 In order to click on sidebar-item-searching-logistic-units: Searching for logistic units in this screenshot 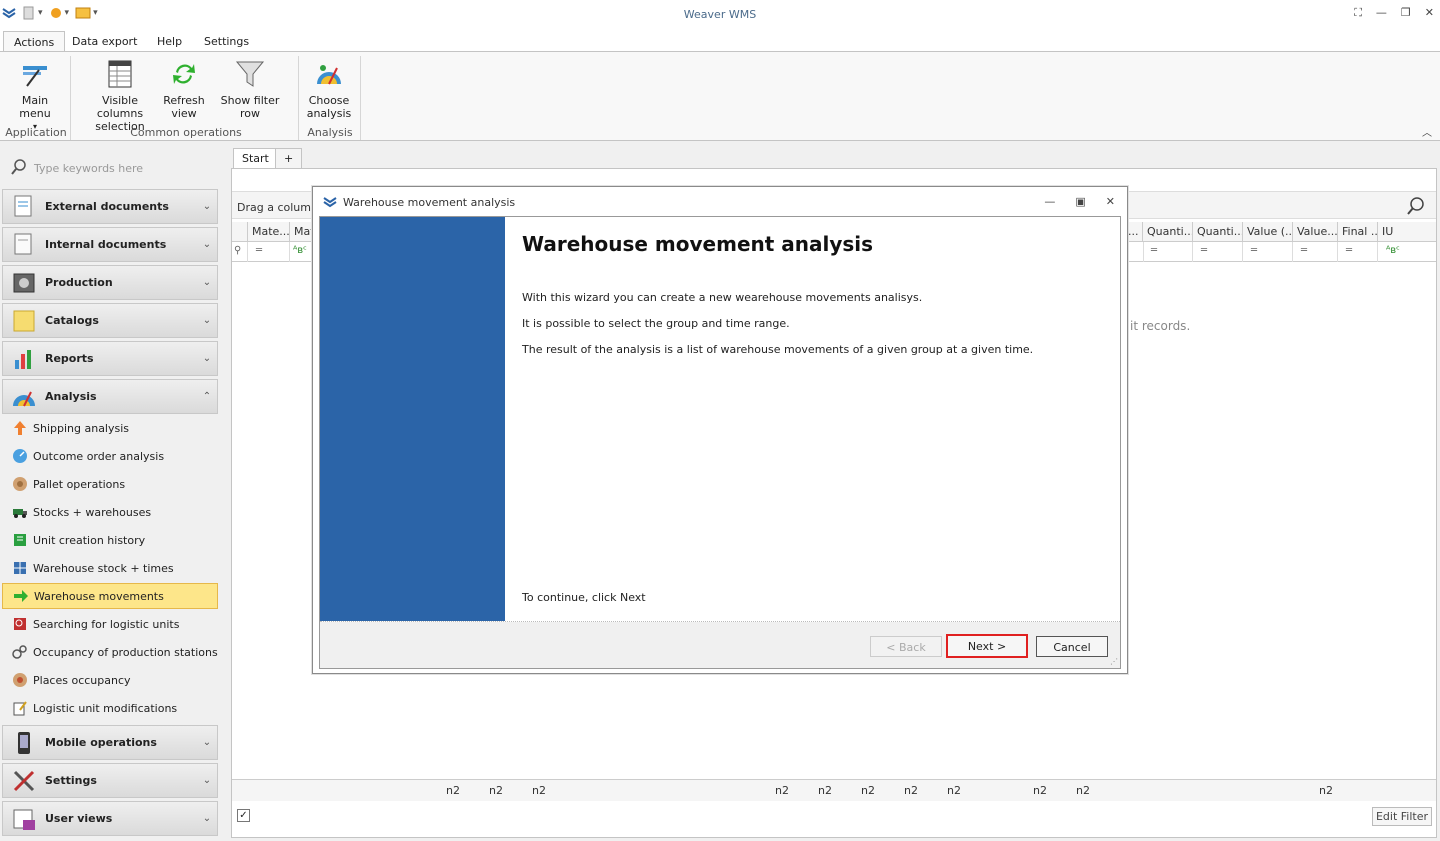, I will do `click(110, 624)`.